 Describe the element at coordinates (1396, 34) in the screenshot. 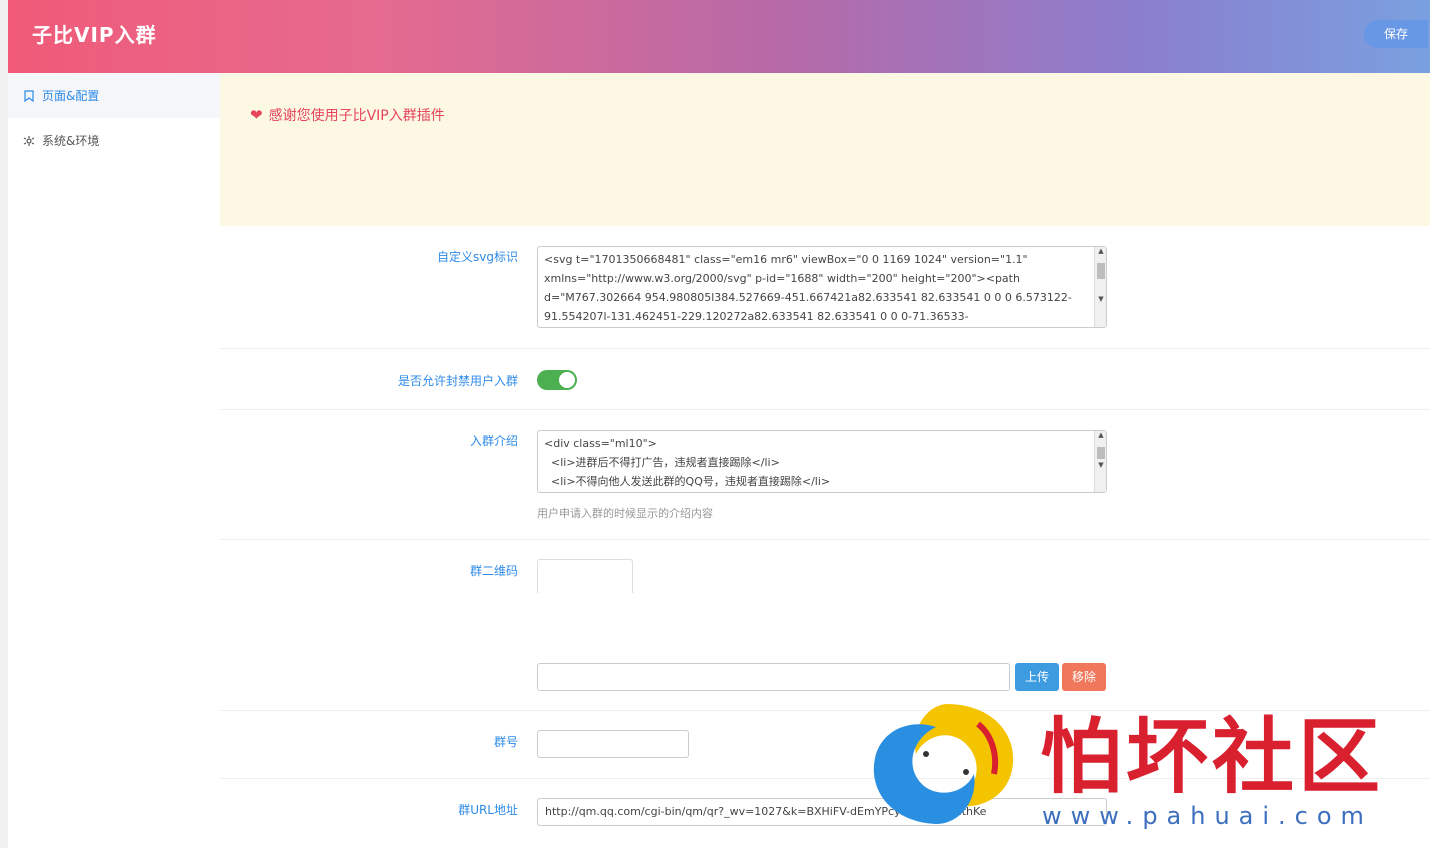

I see `save-button: 保存` at that location.